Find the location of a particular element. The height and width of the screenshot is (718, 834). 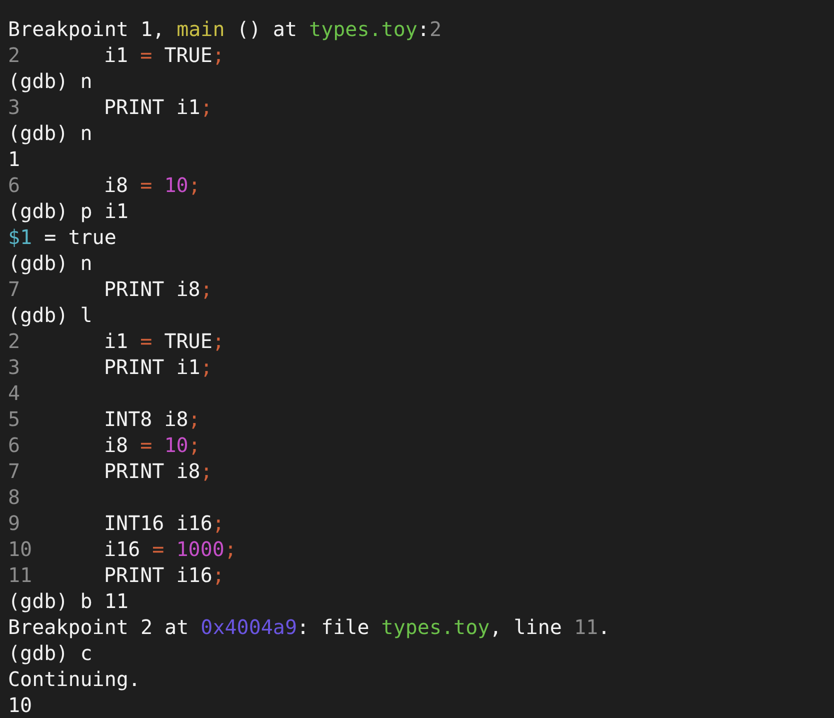

line-number: 5 is located at coordinates (14, 419).